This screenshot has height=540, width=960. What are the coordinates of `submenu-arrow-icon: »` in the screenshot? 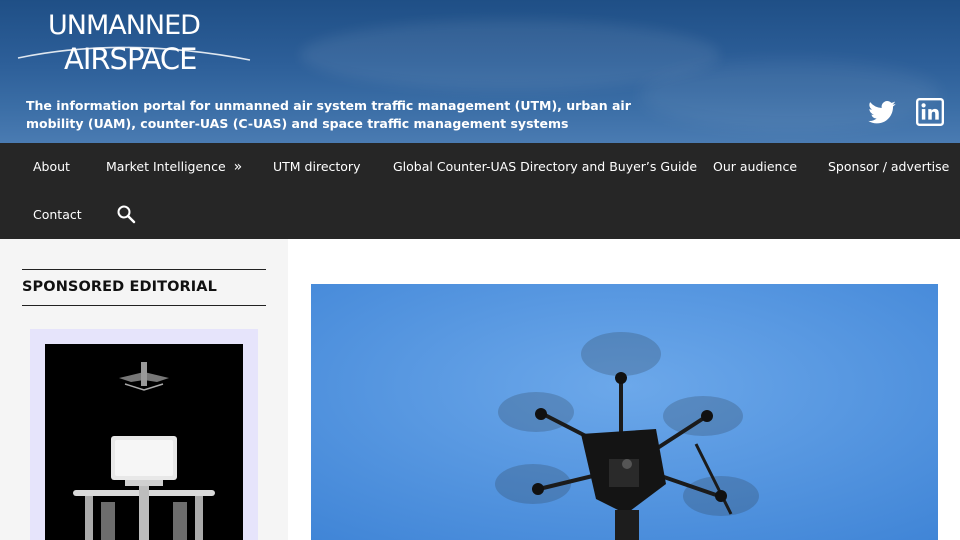 It's located at (238, 167).